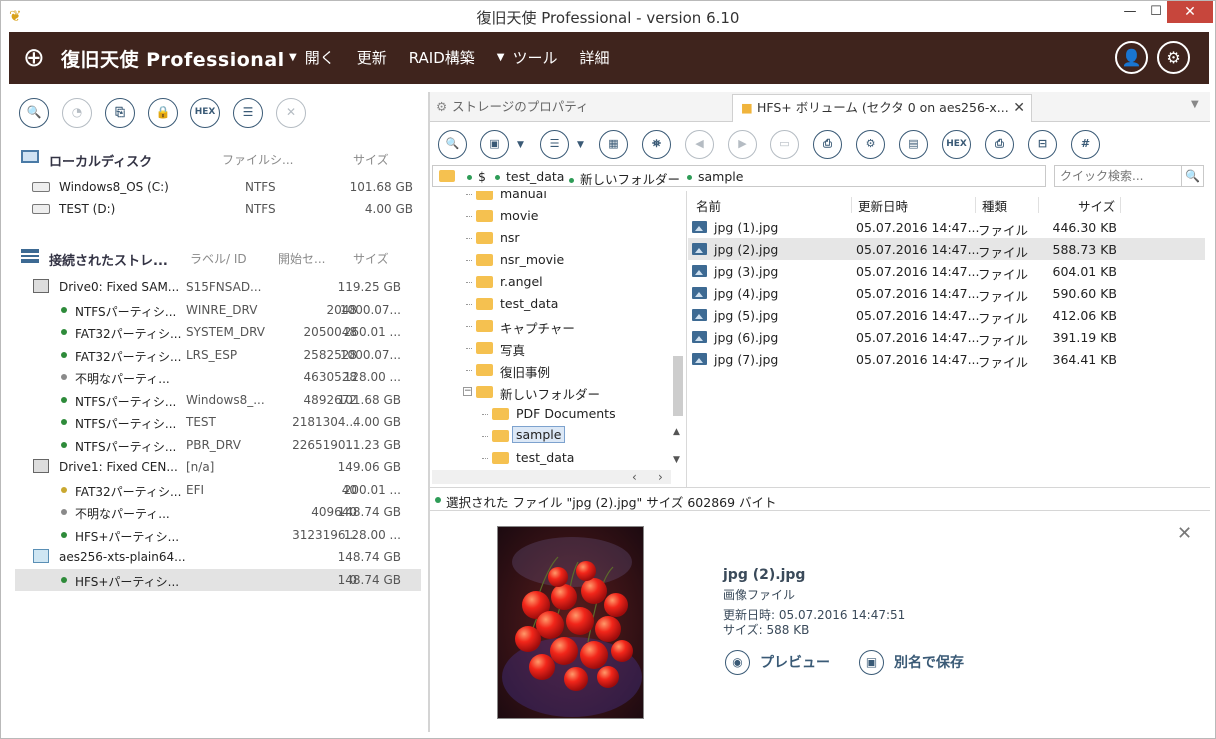 This screenshot has height=739, width=1216. What do you see at coordinates (218, 467) in the screenshot?
I see `drive-row: Drive1: Fixed CEN... [n/a] 149.06 GB` at bounding box center [218, 467].